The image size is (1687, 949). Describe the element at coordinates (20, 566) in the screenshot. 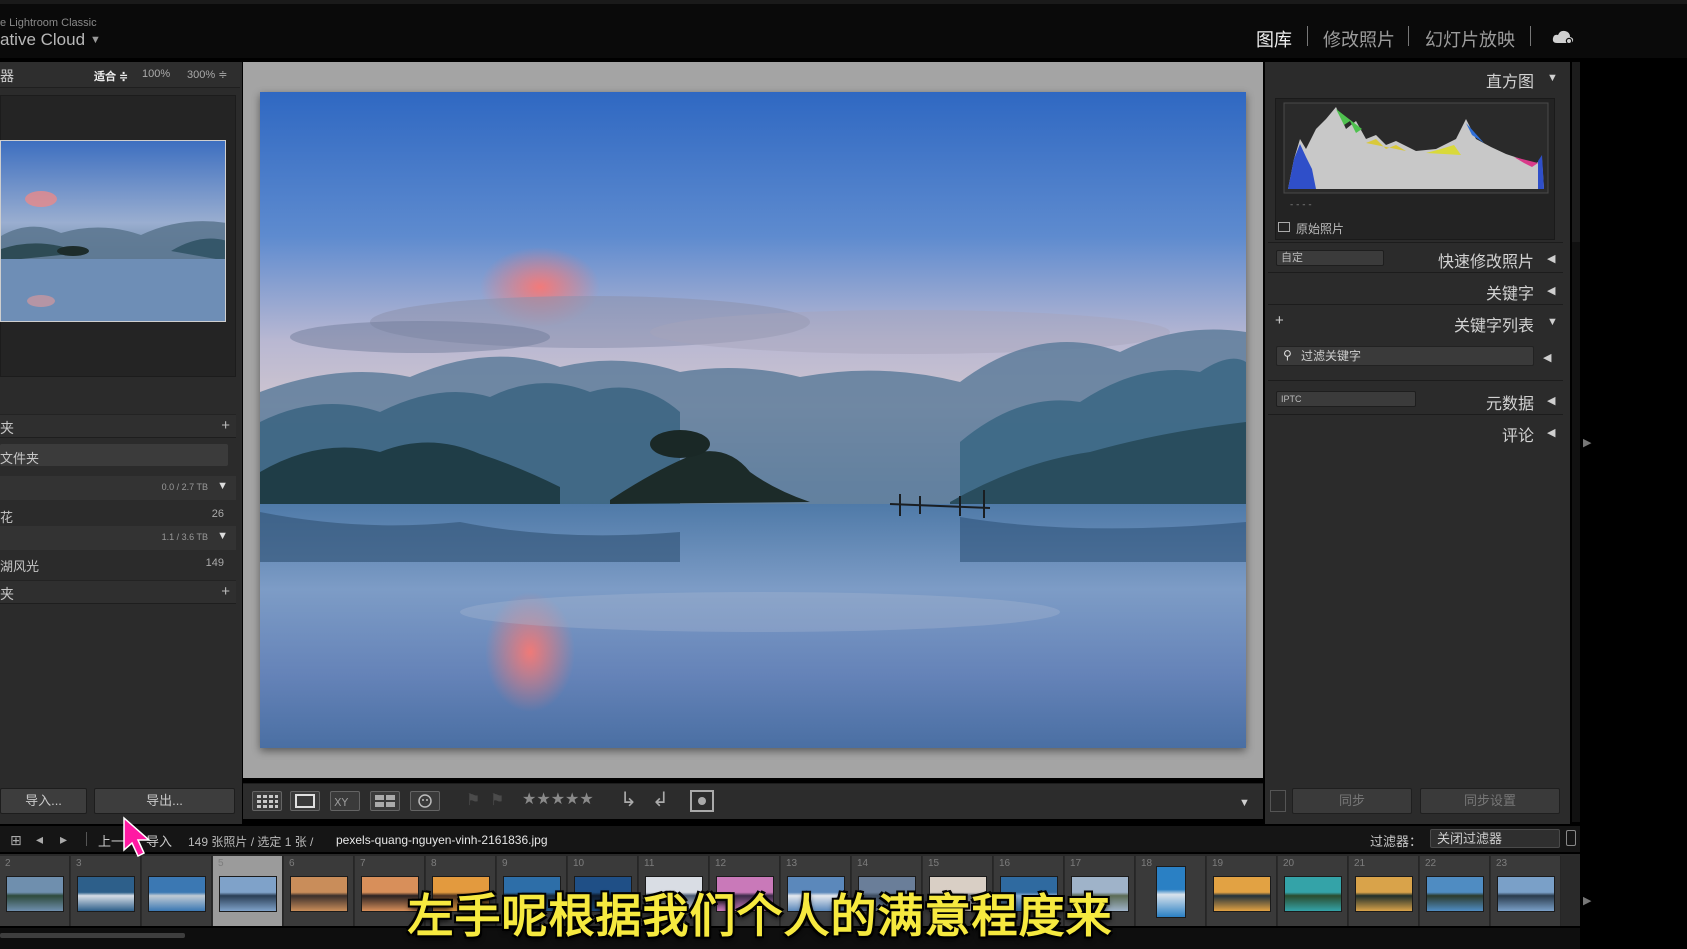

I see `folder-lake-label: 湖风光` at that location.